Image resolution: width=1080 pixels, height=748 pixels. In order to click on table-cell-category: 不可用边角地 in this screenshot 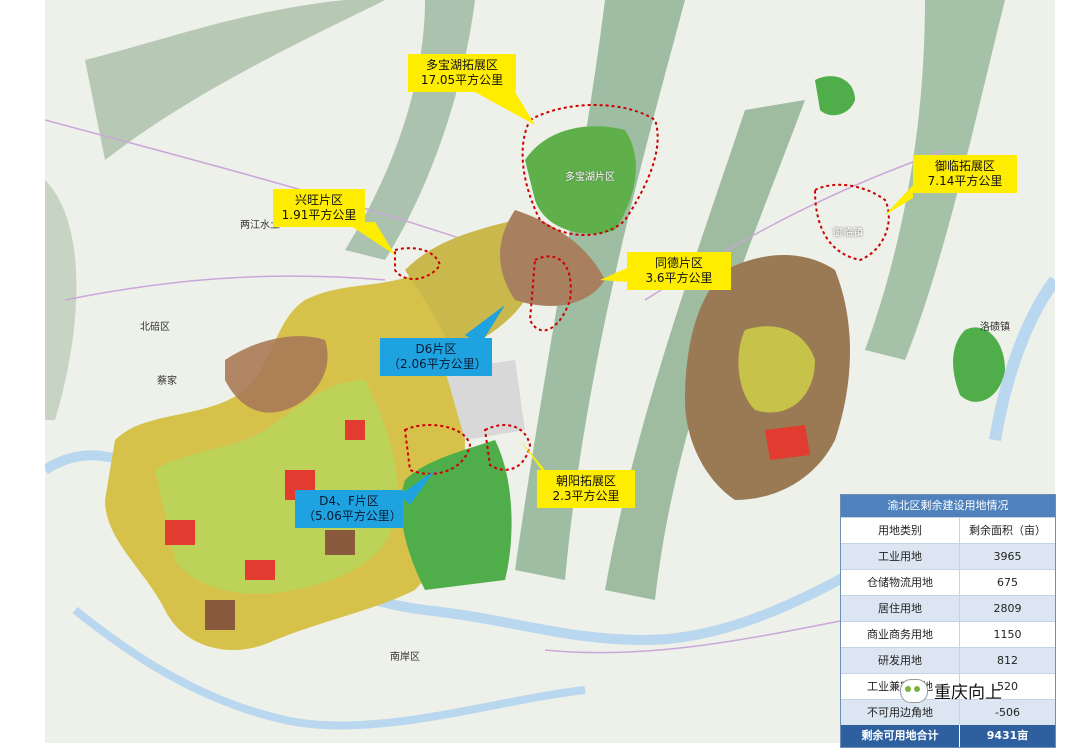, I will do `click(900, 712)`.